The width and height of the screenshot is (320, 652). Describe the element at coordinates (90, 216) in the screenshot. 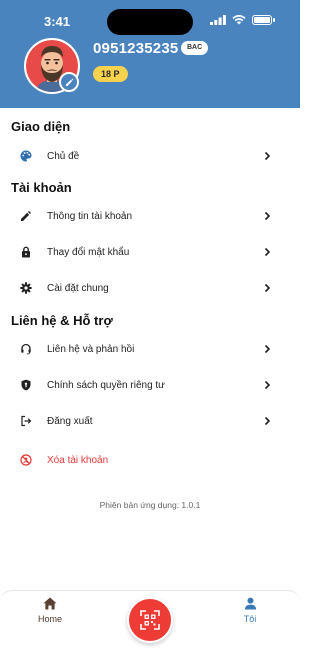

I see `menu-item-label: Thông tin tài khoản` at that location.